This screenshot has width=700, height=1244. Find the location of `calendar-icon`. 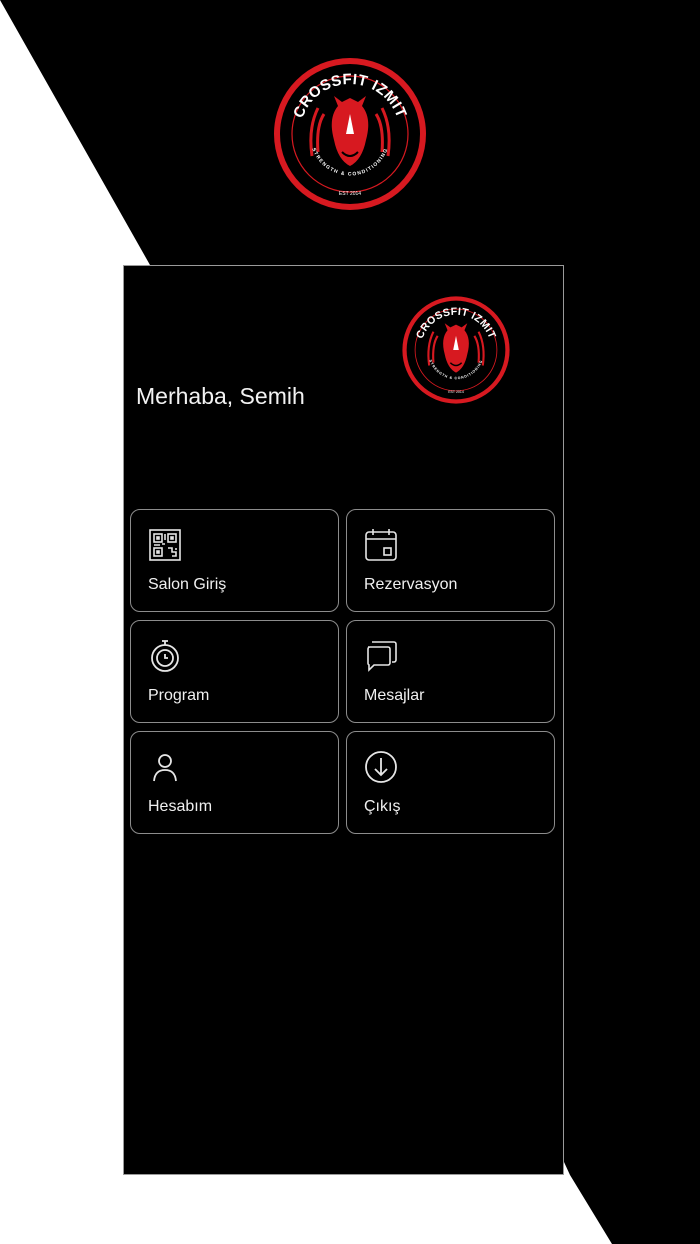

calendar-icon is located at coordinates (381, 545).